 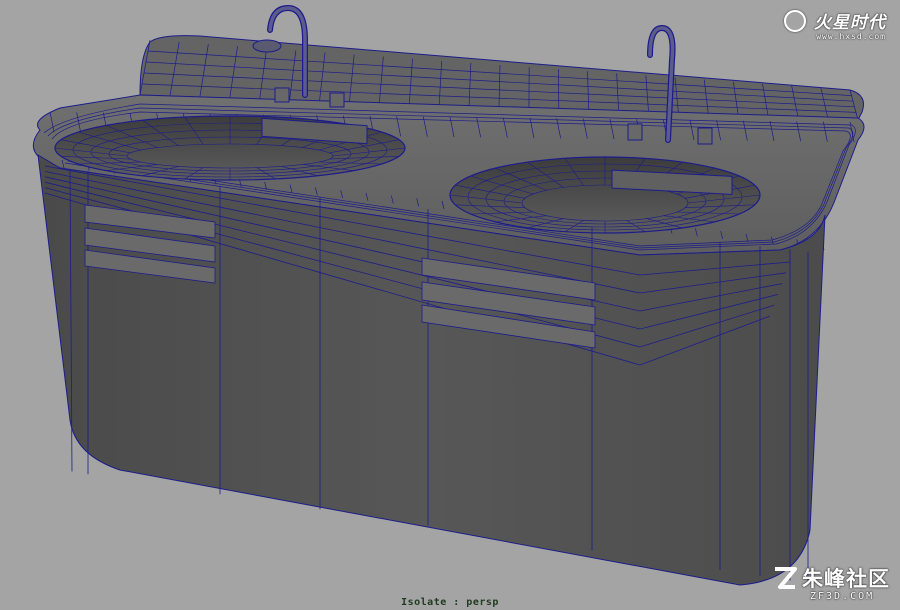 I want to click on watermark-top: 火星时代 www.hxsd.com, so click(x=834, y=24).